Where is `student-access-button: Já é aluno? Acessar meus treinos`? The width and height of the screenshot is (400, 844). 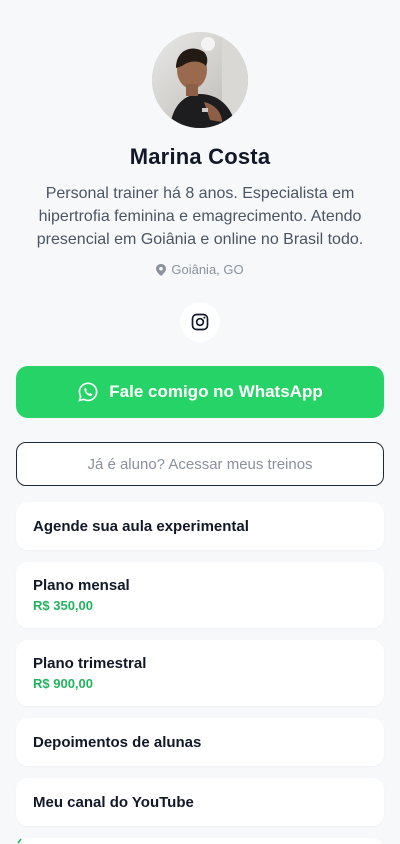
student-access-button: Já é aluno? Acessar meus treinos is located at coordinates (200, 464).